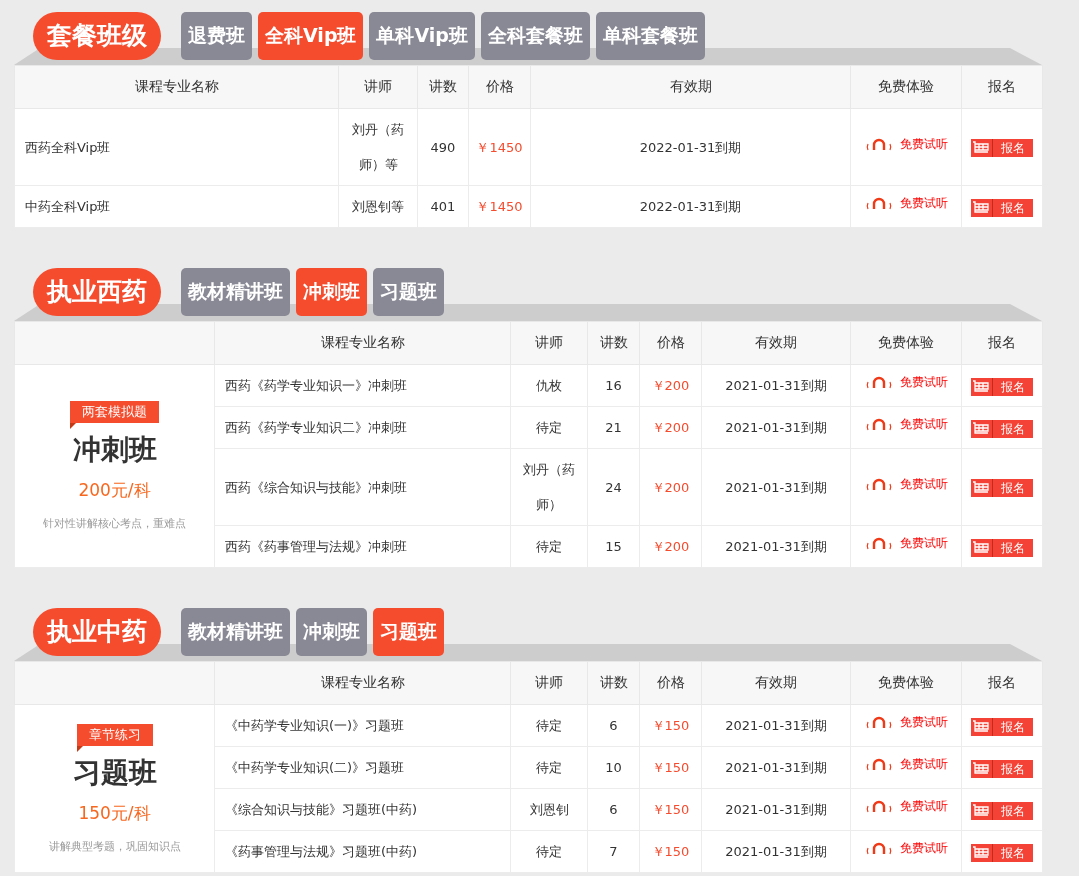 The image size is (1079, 876). What do you see at coordinates (362, 725) in the screenshot?
I see `course-name: 《中药学专业知识(一)》习题班` at bounding box center [362, 725].